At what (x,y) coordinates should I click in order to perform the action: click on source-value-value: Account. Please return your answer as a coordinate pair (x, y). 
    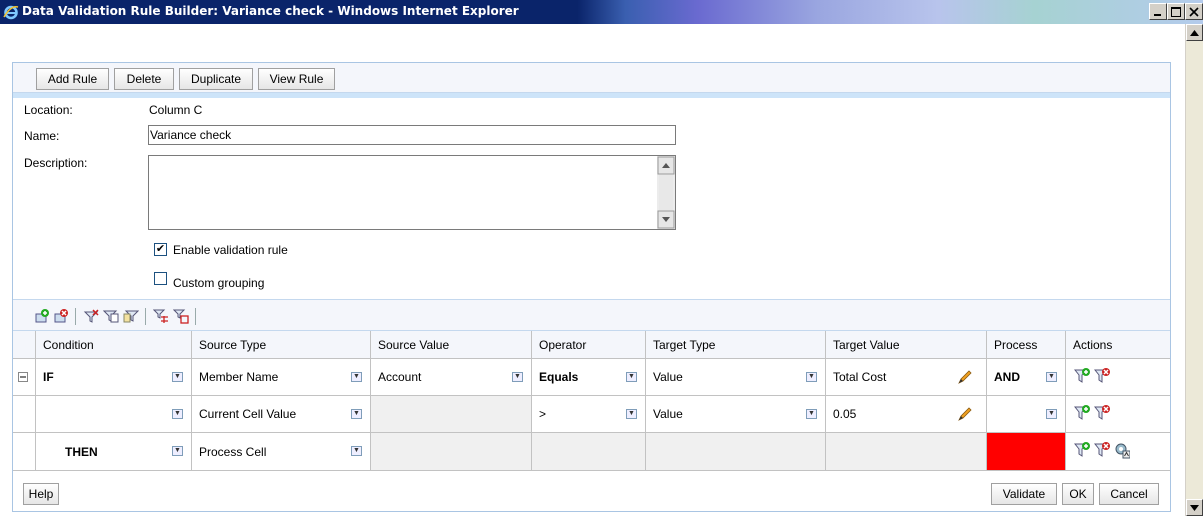
    Looking at the image, I should click on (400, 377).